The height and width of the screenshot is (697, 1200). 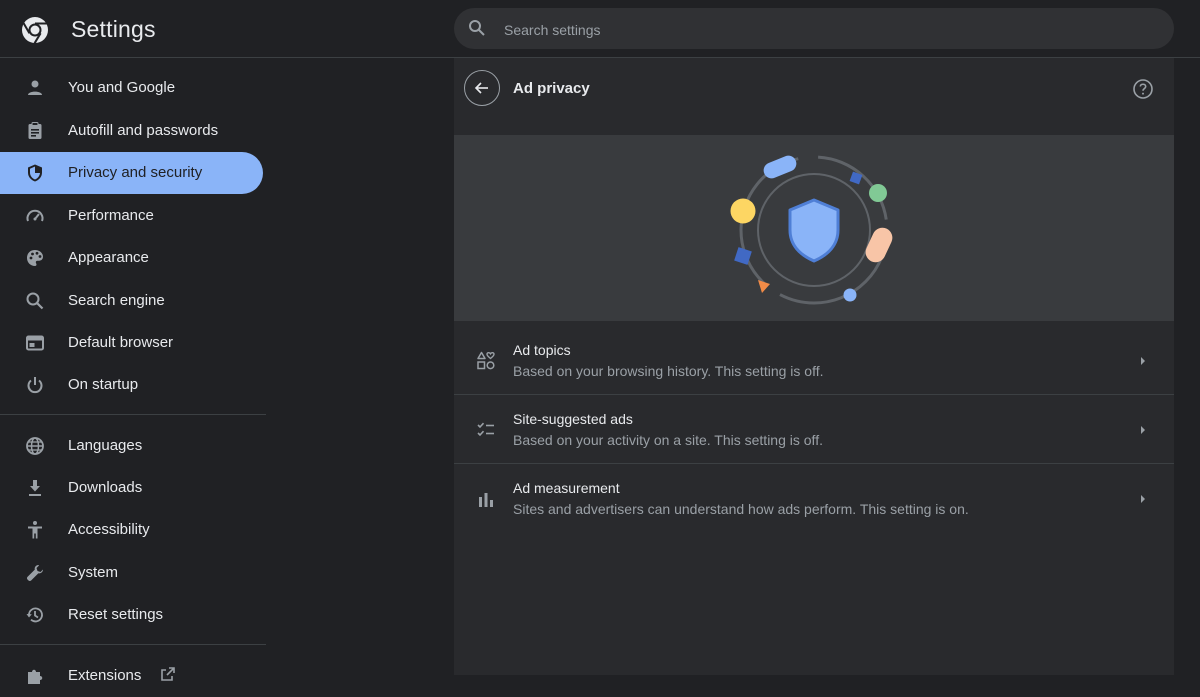 I want to click on sidebar-item-default-browser: Default browser, so click(x=131, y=343).